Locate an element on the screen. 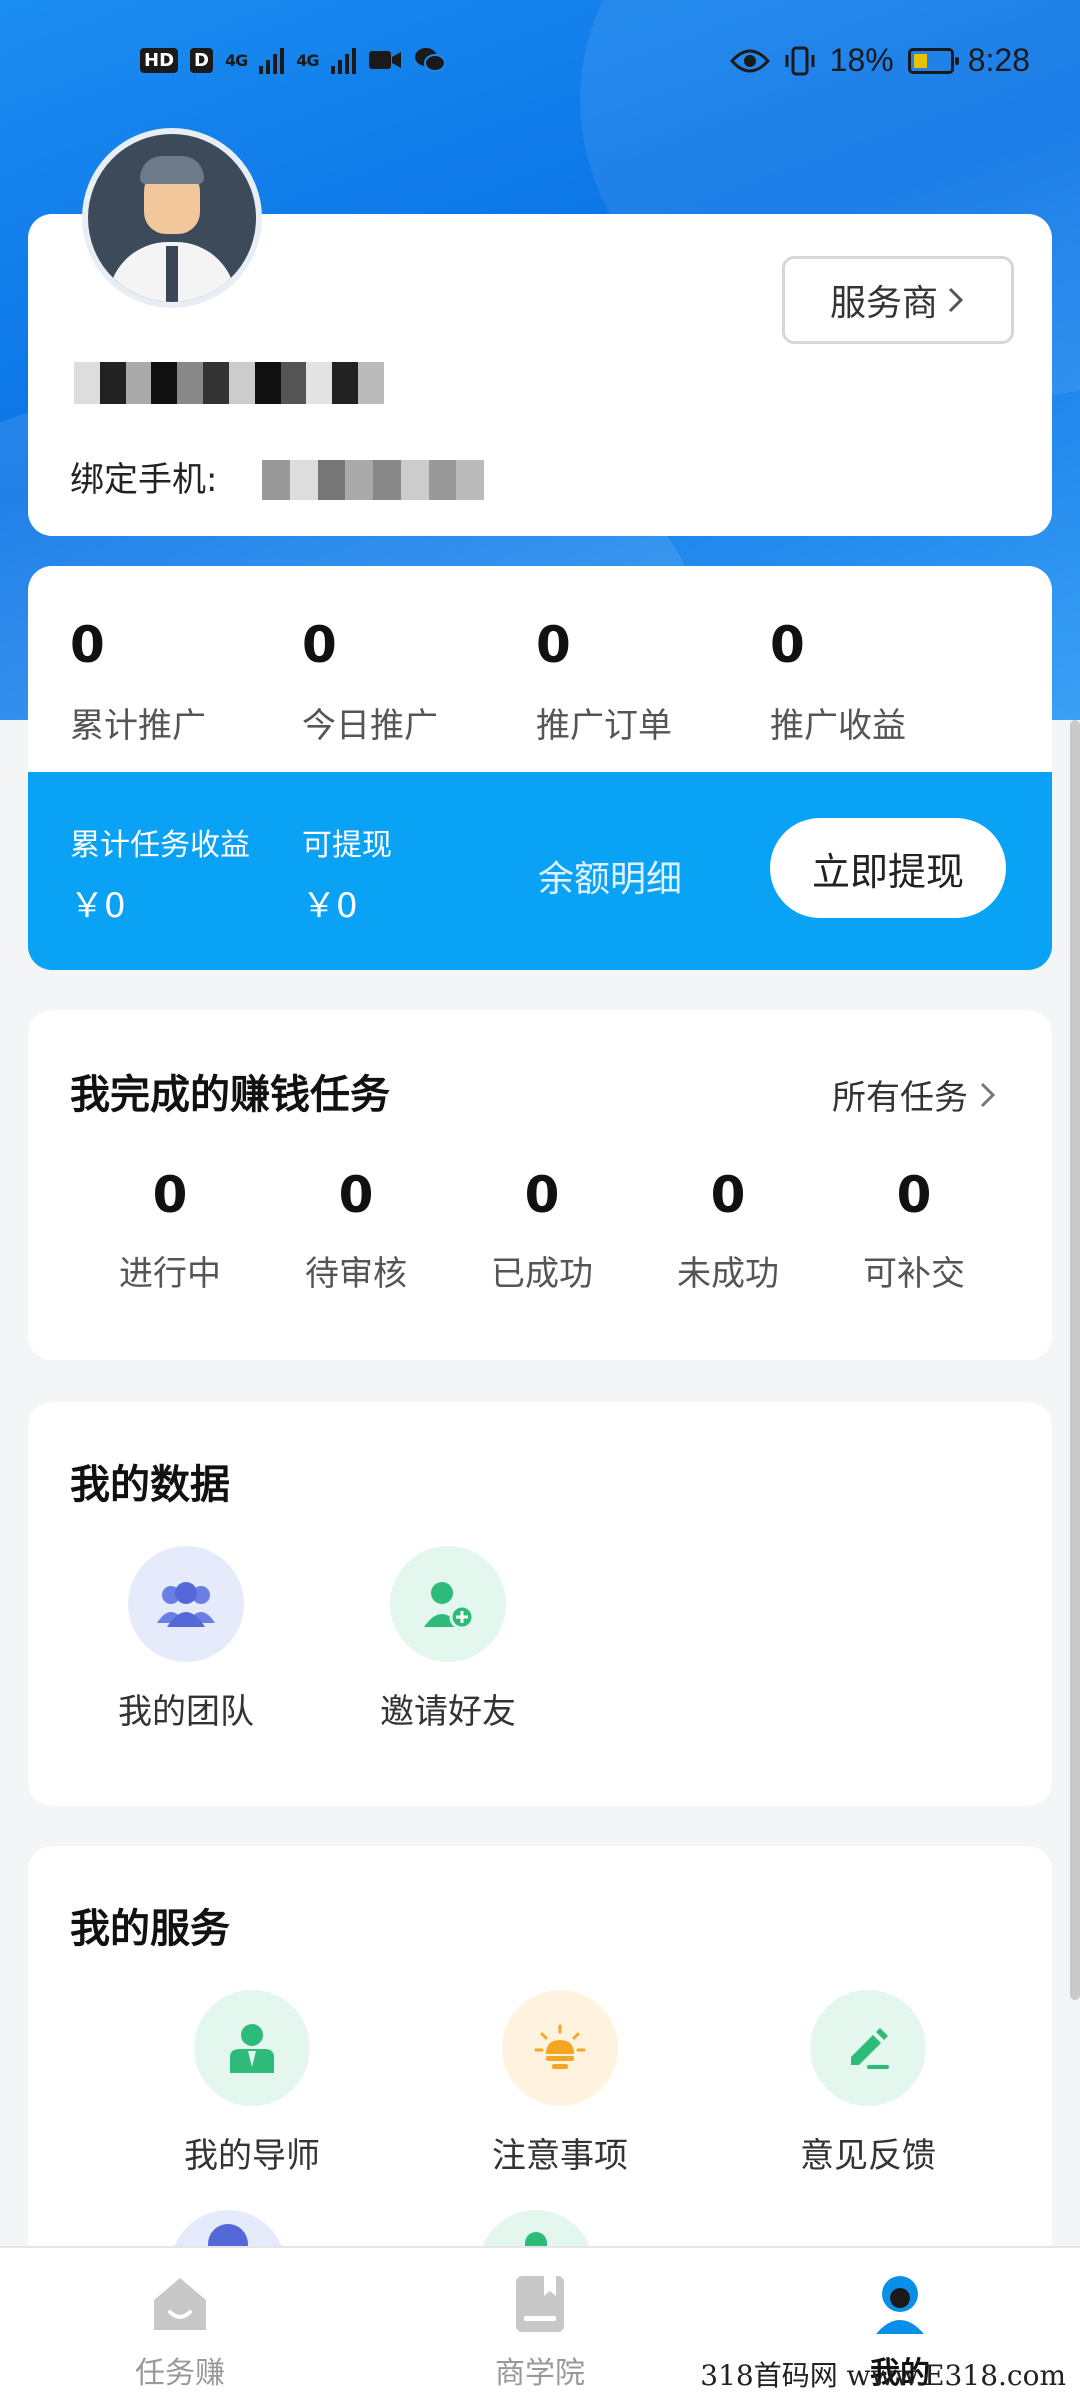 The height and width of the screenshot is (2400, 1080). task-income-label: 累计任务收益 is located at coordinates (160, 845).